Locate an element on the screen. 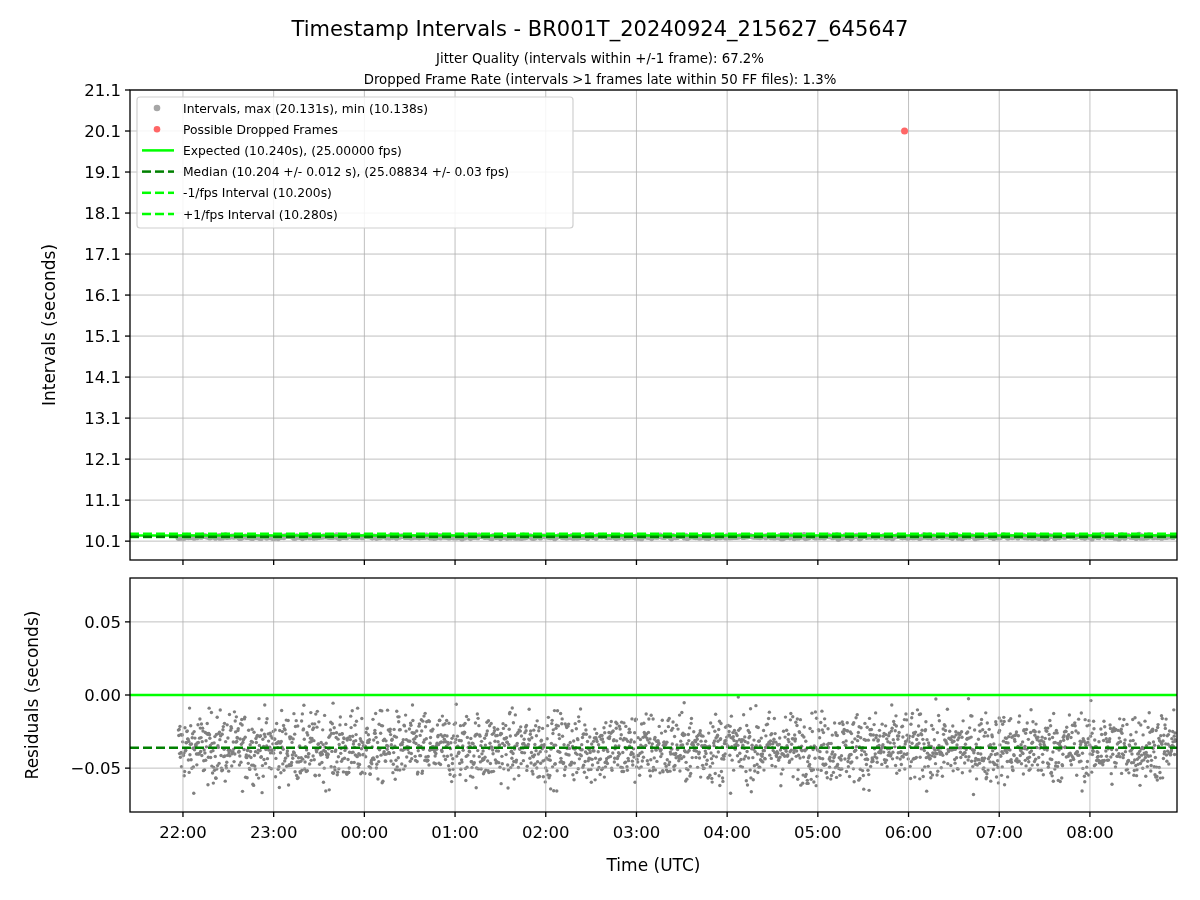 The width and height of the screenshot is (1200, 900). tick-label: −0.05 is located at coordinates (95, 769).